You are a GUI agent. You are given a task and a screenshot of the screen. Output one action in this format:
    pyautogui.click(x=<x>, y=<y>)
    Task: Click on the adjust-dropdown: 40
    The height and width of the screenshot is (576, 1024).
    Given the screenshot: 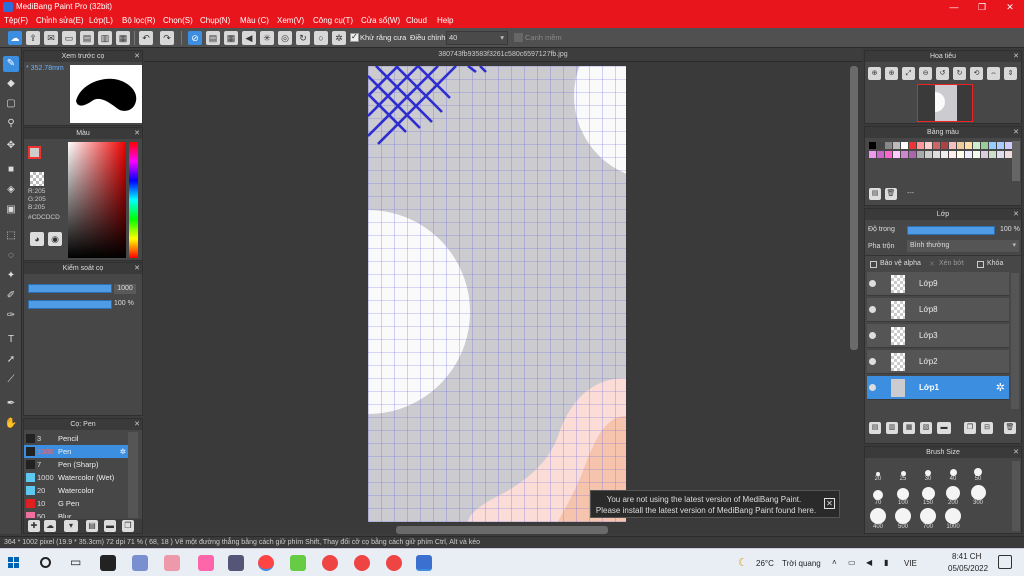 What is the action you would take?
    pyautogui.click(x=477, y=38)
    